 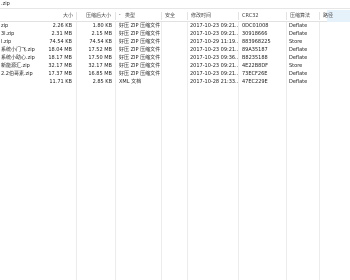 What do you see at coordinates (302, 16) in the screenshot?
I see `column-header-method: 压缩算法` at bounding box center [302, 16].